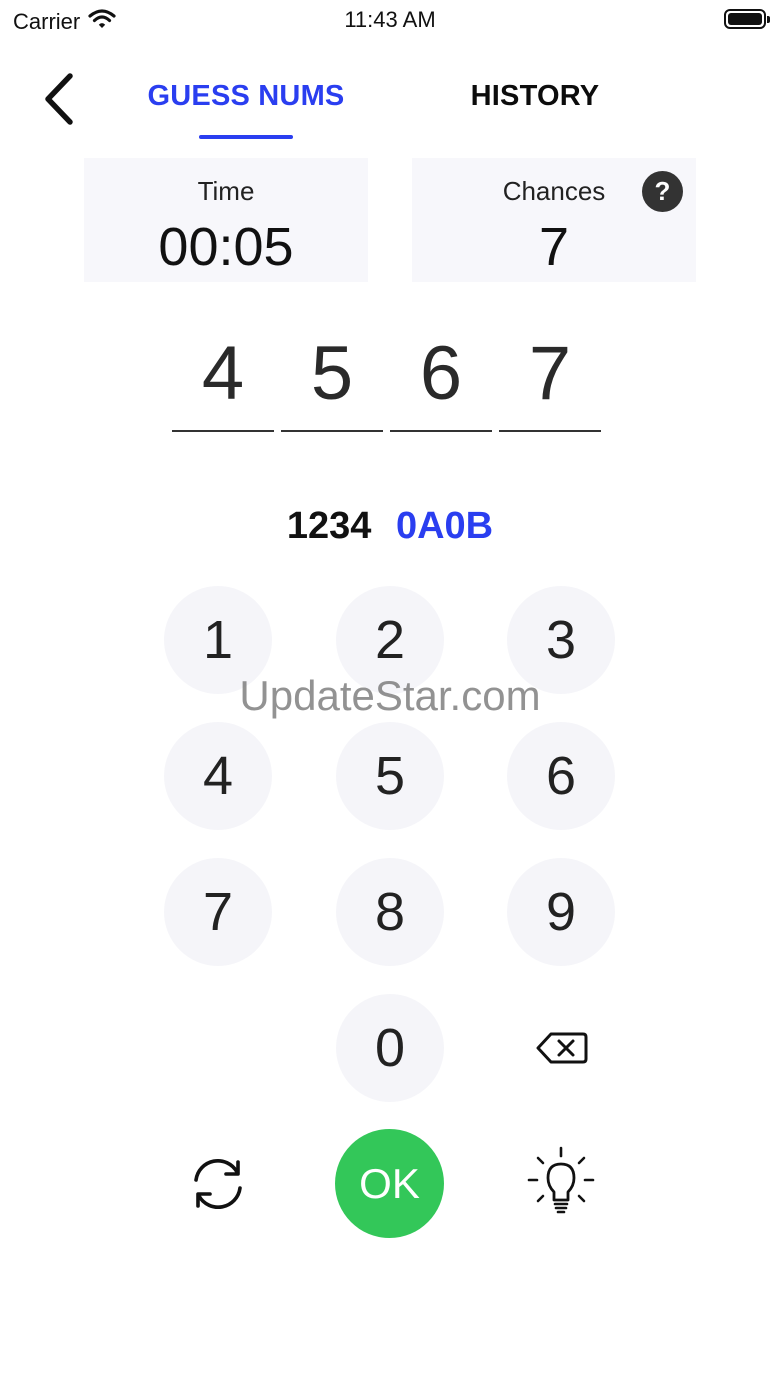 The height and width of the screenshot is (1387, 780). I want to click on refresh-icon, so click(218, 1184).